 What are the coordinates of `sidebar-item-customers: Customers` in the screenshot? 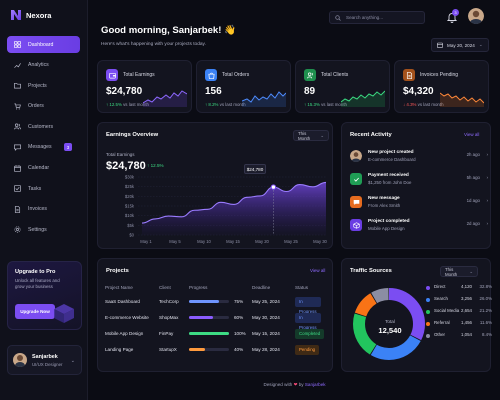 It's located at (43, 126).